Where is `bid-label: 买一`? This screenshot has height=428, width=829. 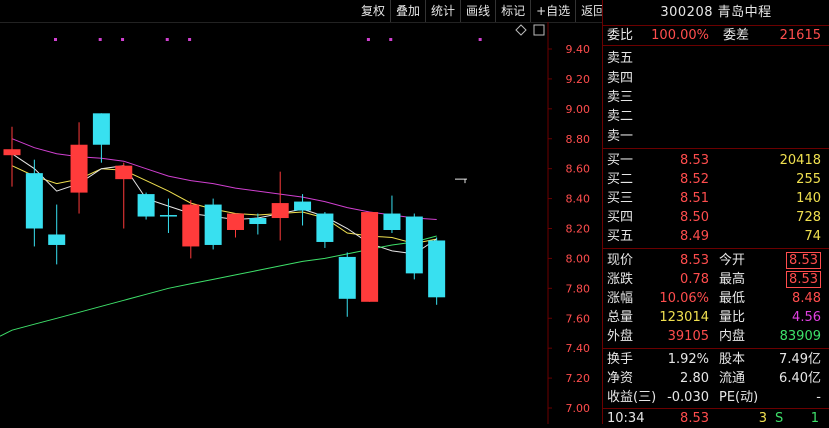 bid-label: 买一 is located at coordinates (620, 160).